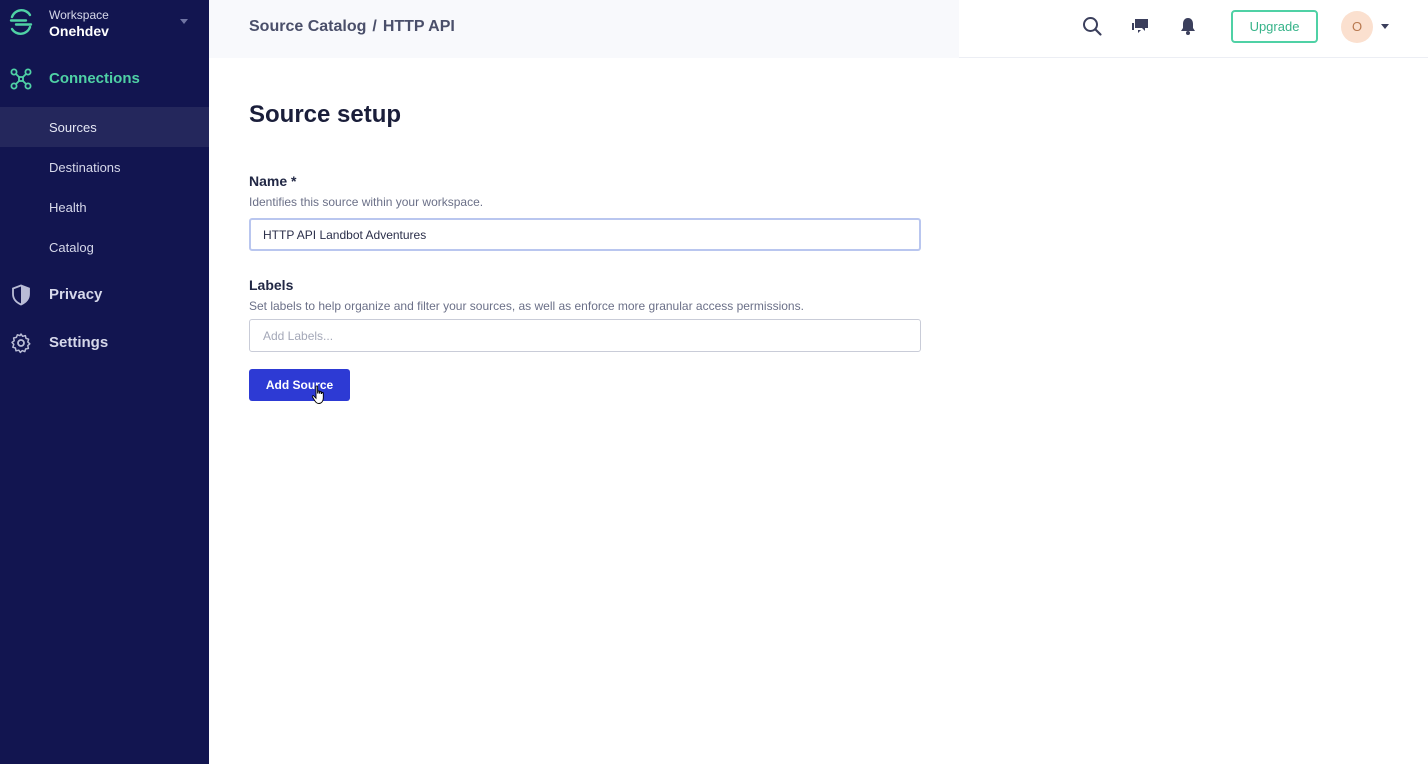  I want to click on search-icon, so click(1092, 26).